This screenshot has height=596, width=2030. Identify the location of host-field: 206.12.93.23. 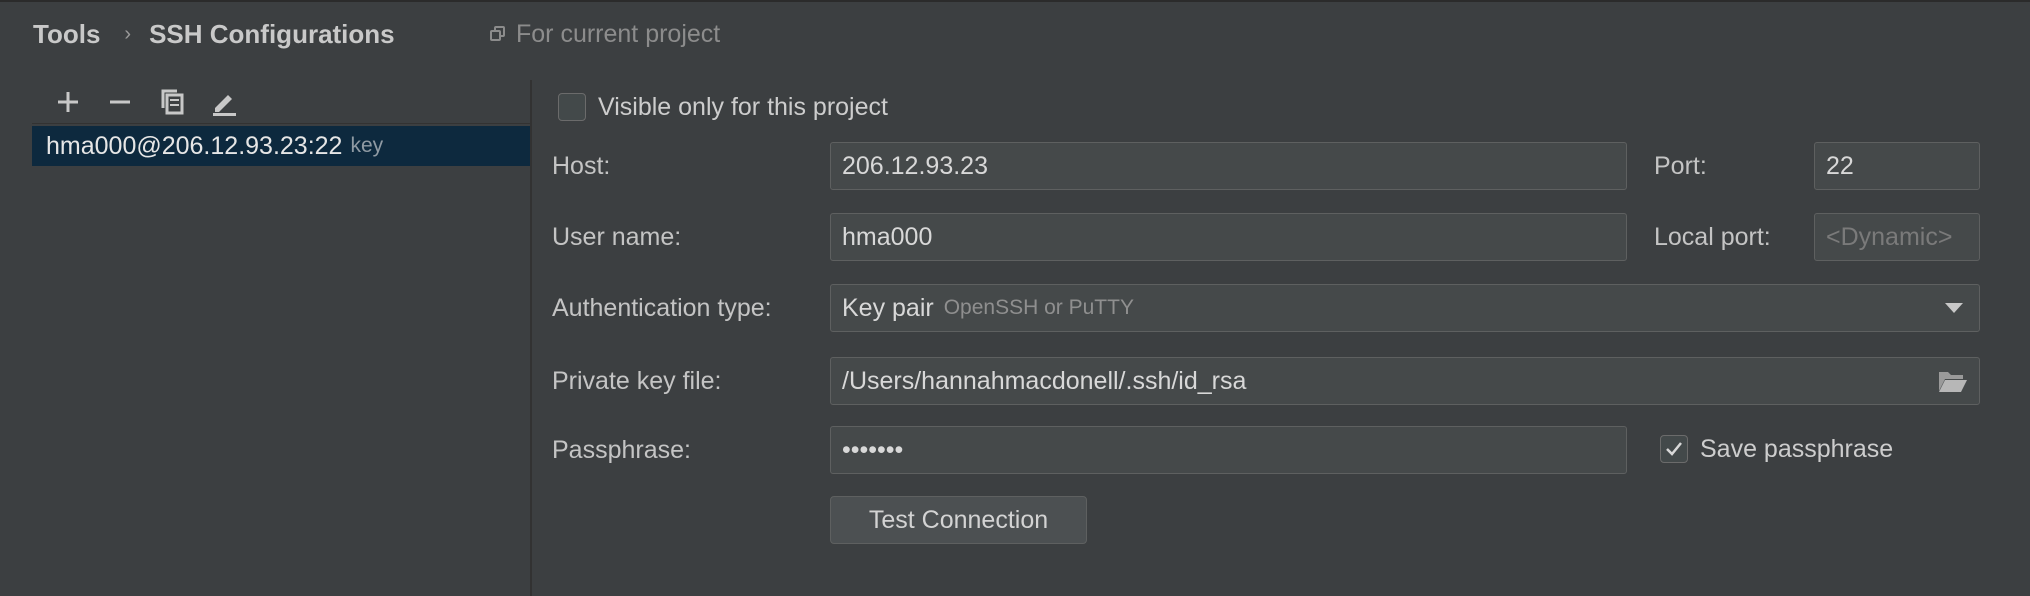
(1228, 166).